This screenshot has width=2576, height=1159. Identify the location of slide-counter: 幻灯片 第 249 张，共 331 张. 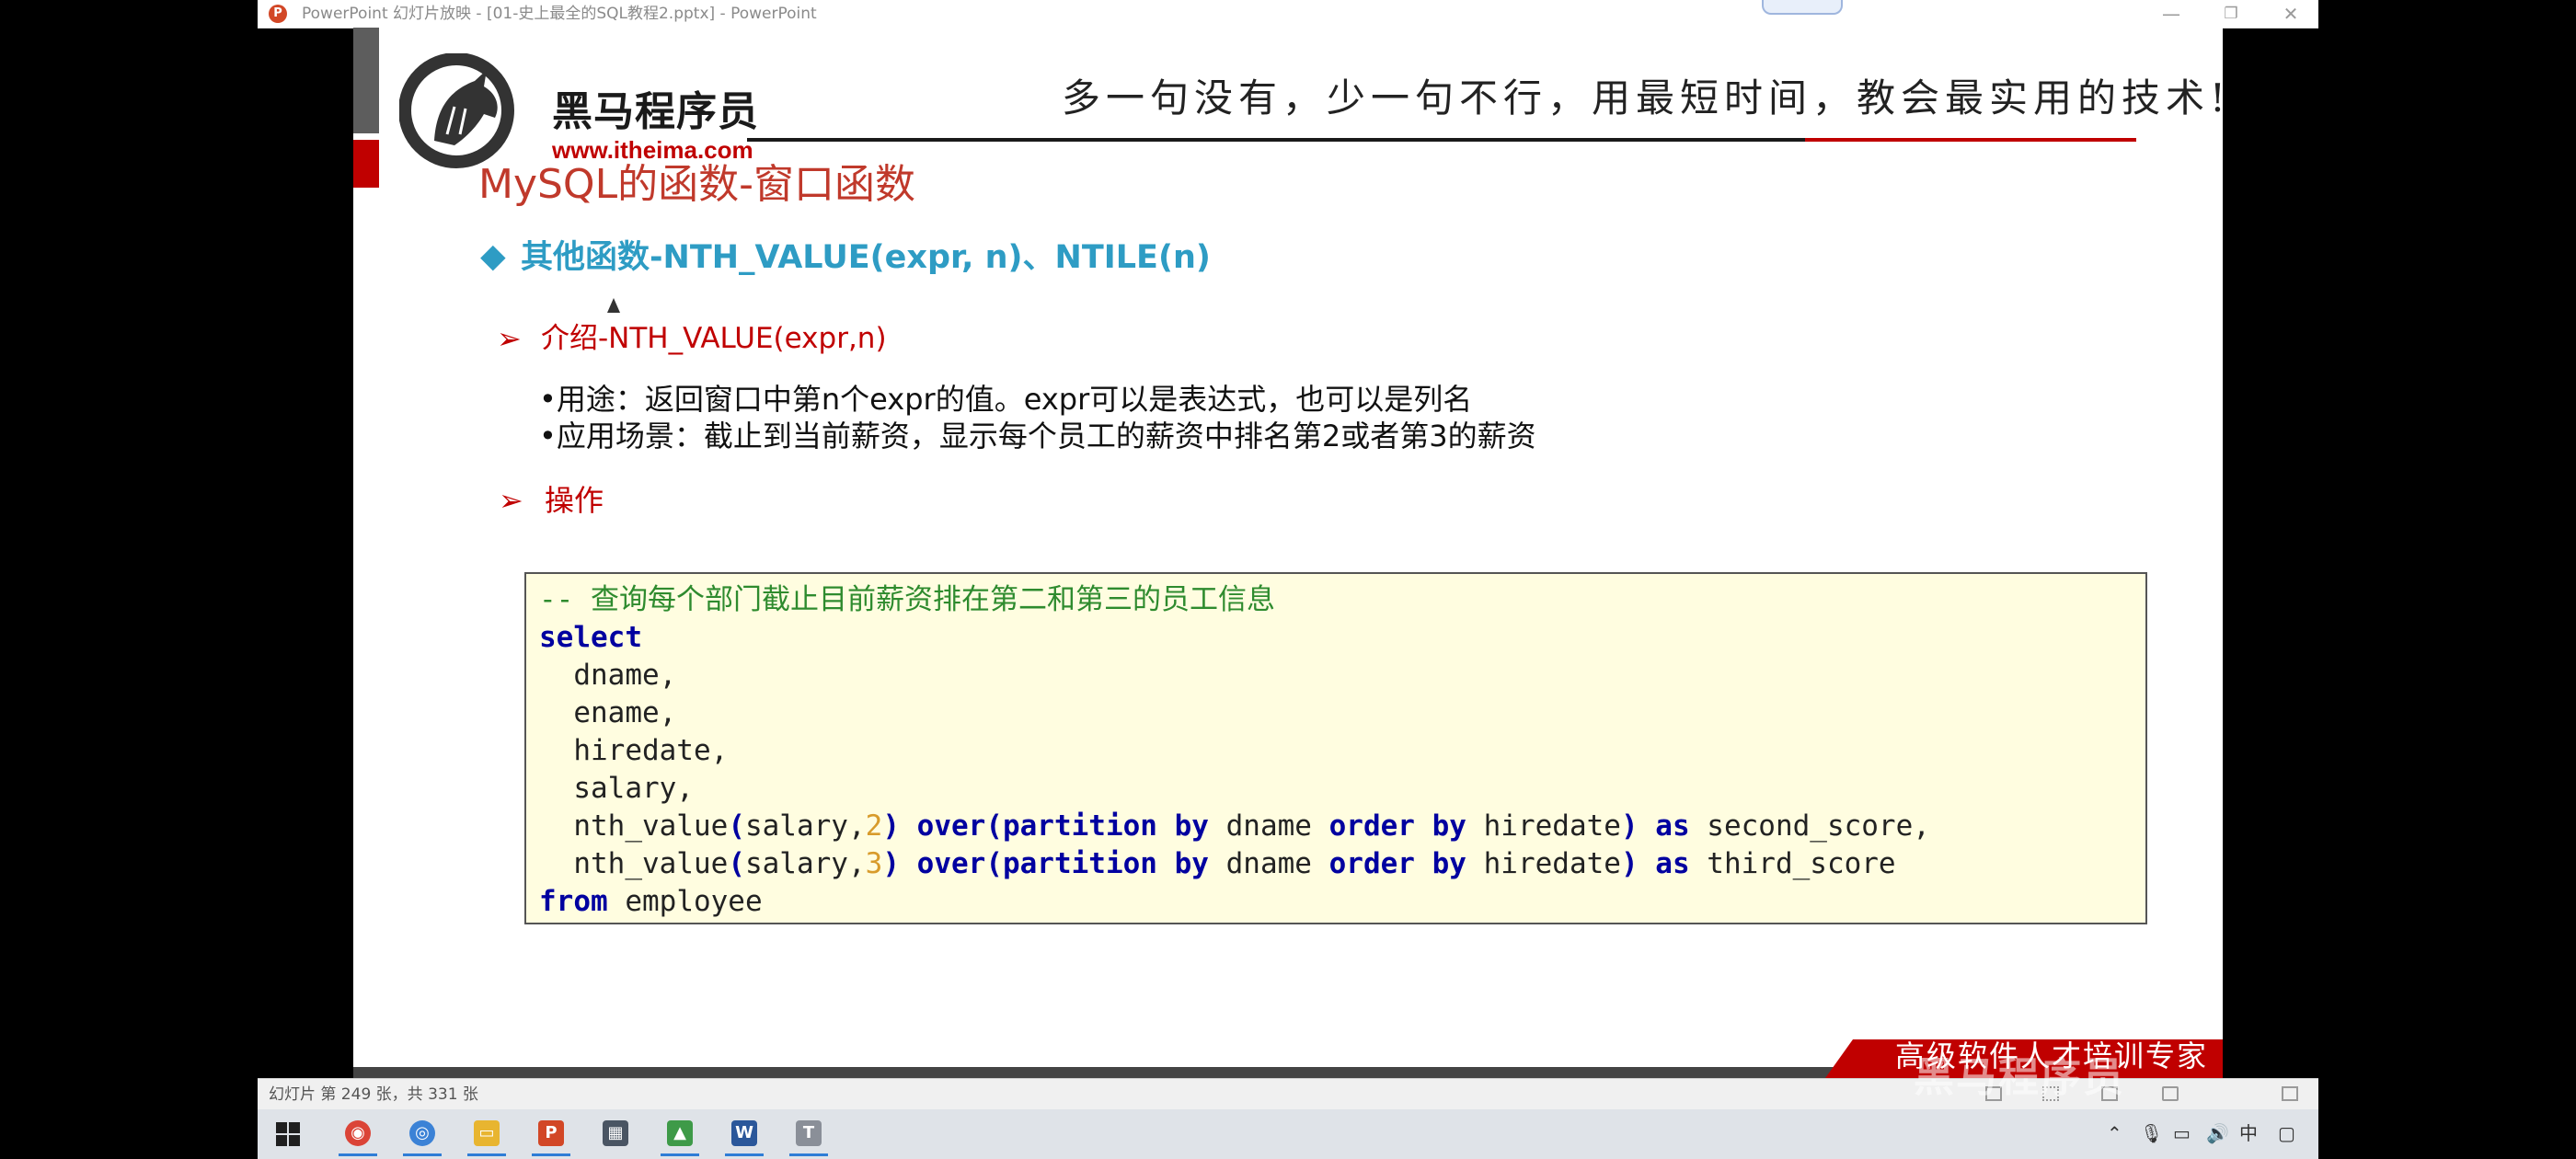
(373, 1094).